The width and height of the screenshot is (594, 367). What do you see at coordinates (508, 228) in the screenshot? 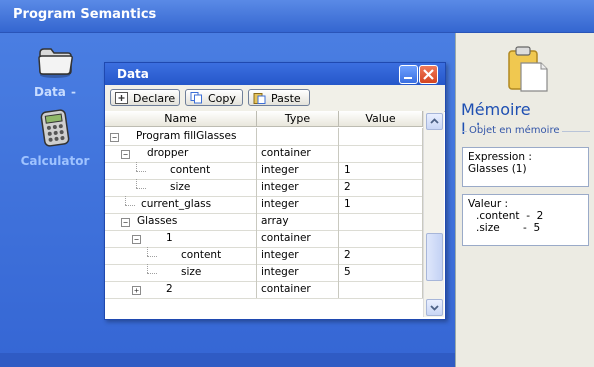
I see `value-line: .size - 5` at bounding box center [508, 228].